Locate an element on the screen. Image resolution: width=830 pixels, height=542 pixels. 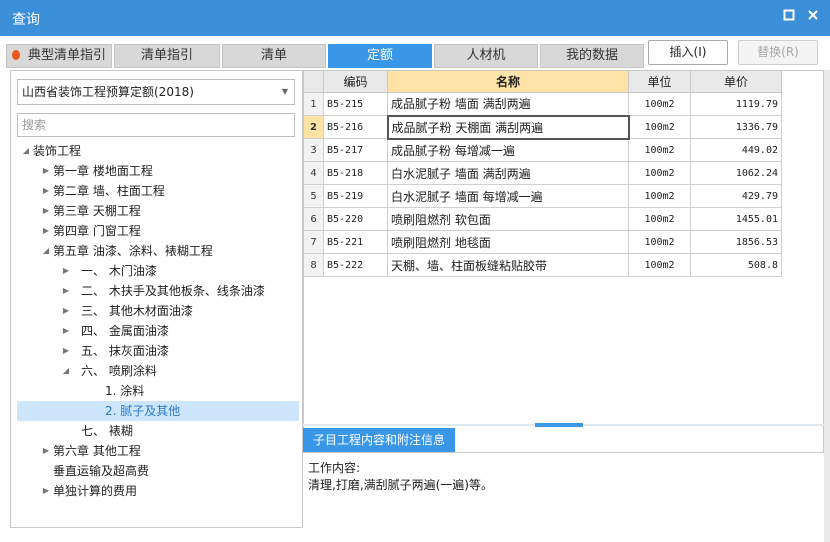
code-cell: B5-219 is located at coordinates (355, 196).